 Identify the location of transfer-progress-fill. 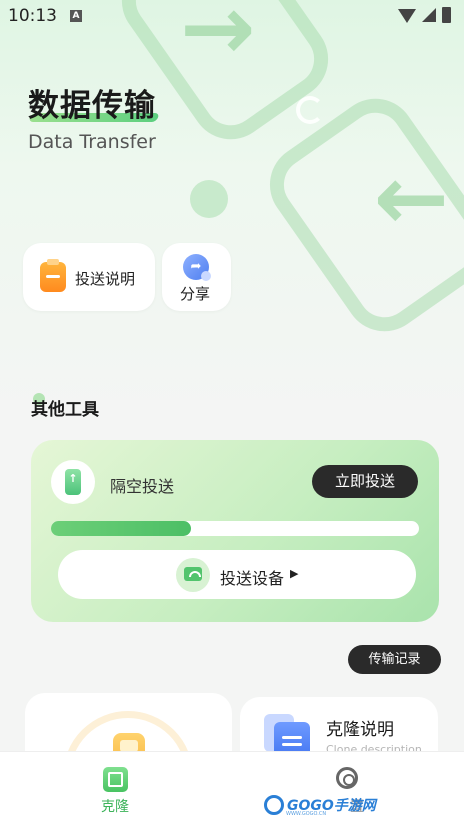
(121, 528).